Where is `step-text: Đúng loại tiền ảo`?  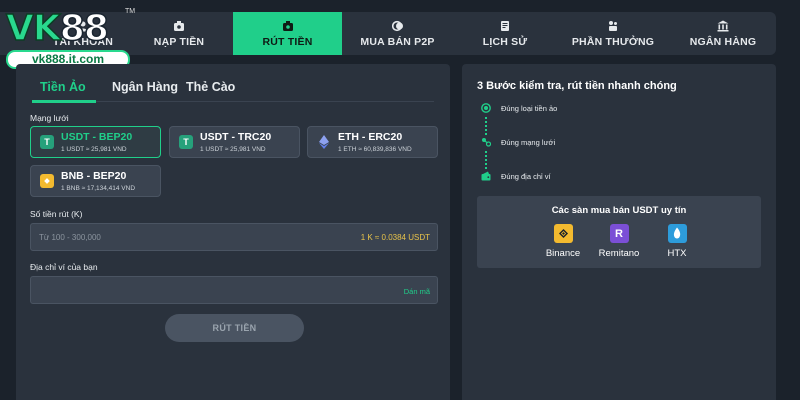 step-text: Đúng loại tiền ảo is located at coordinates (529, 108).